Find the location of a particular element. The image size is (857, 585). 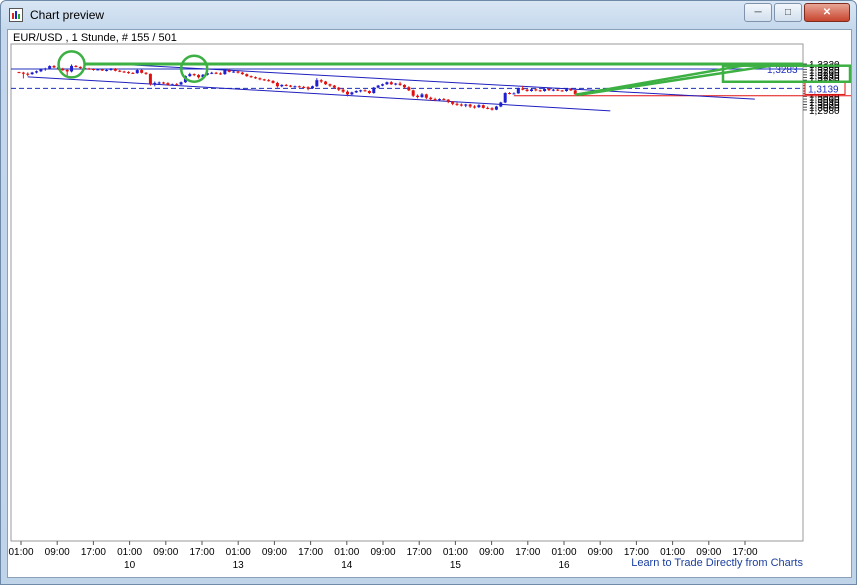

x-date-label: 10 is located at coordinates (130, 565).